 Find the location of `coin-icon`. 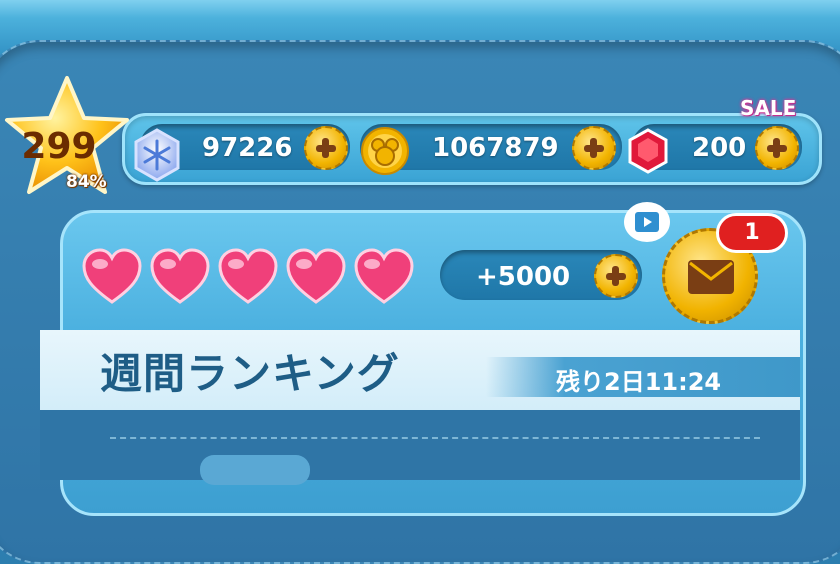

coin-icon is located at coordinates (385, 151).